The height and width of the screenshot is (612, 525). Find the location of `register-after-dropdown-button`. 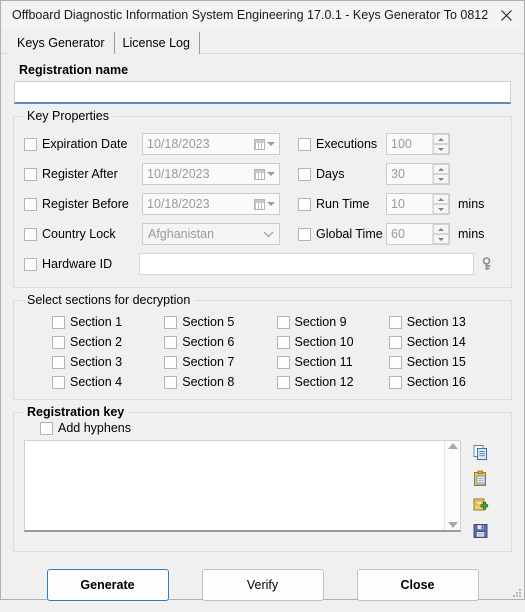

register-after-dropdown-button is located at coordinates (264, 174).